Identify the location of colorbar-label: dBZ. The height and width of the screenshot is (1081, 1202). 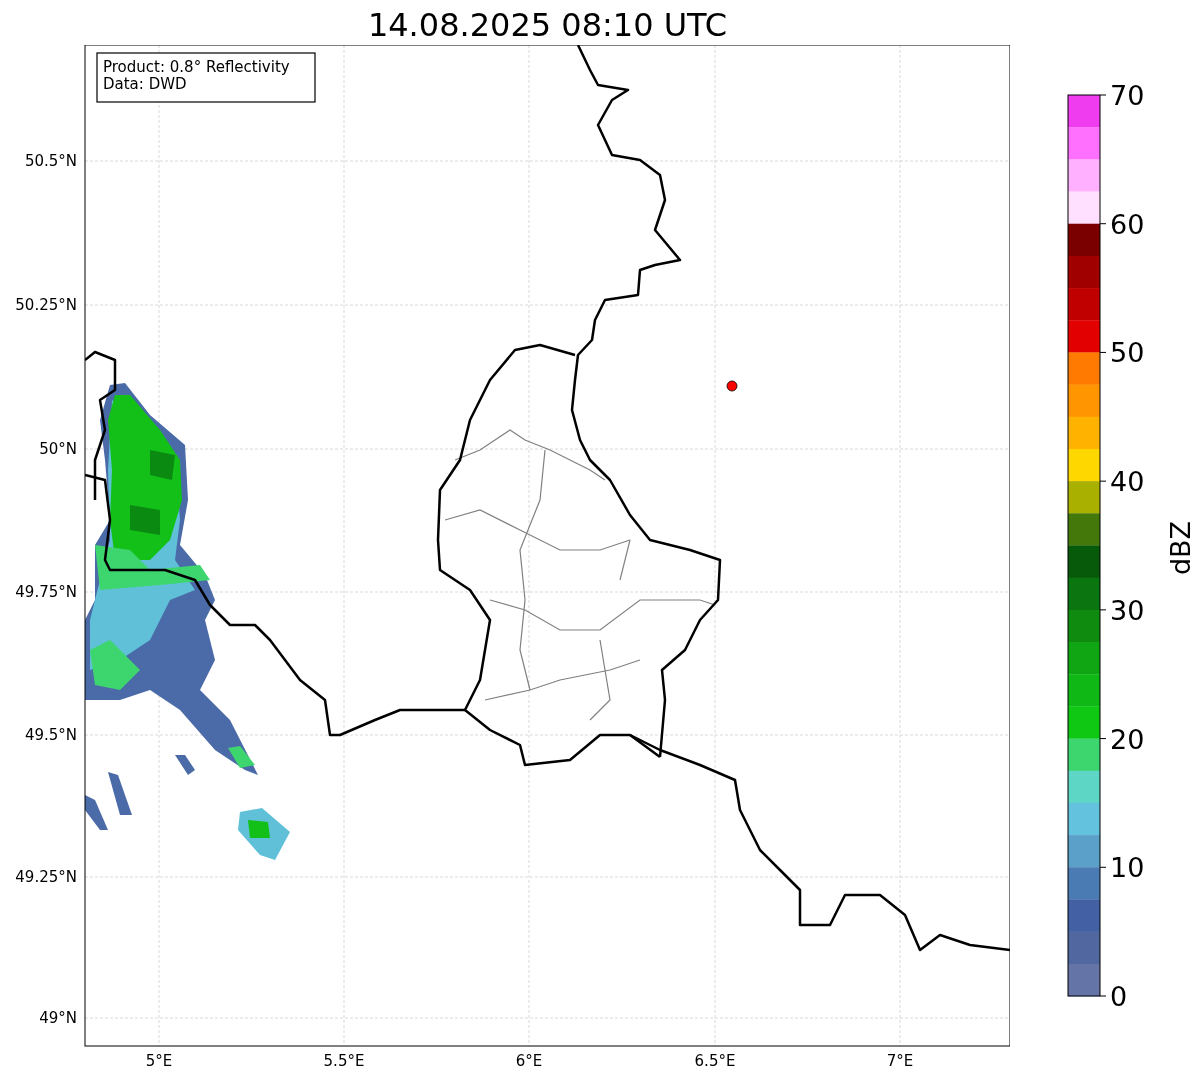
(1180, 548).